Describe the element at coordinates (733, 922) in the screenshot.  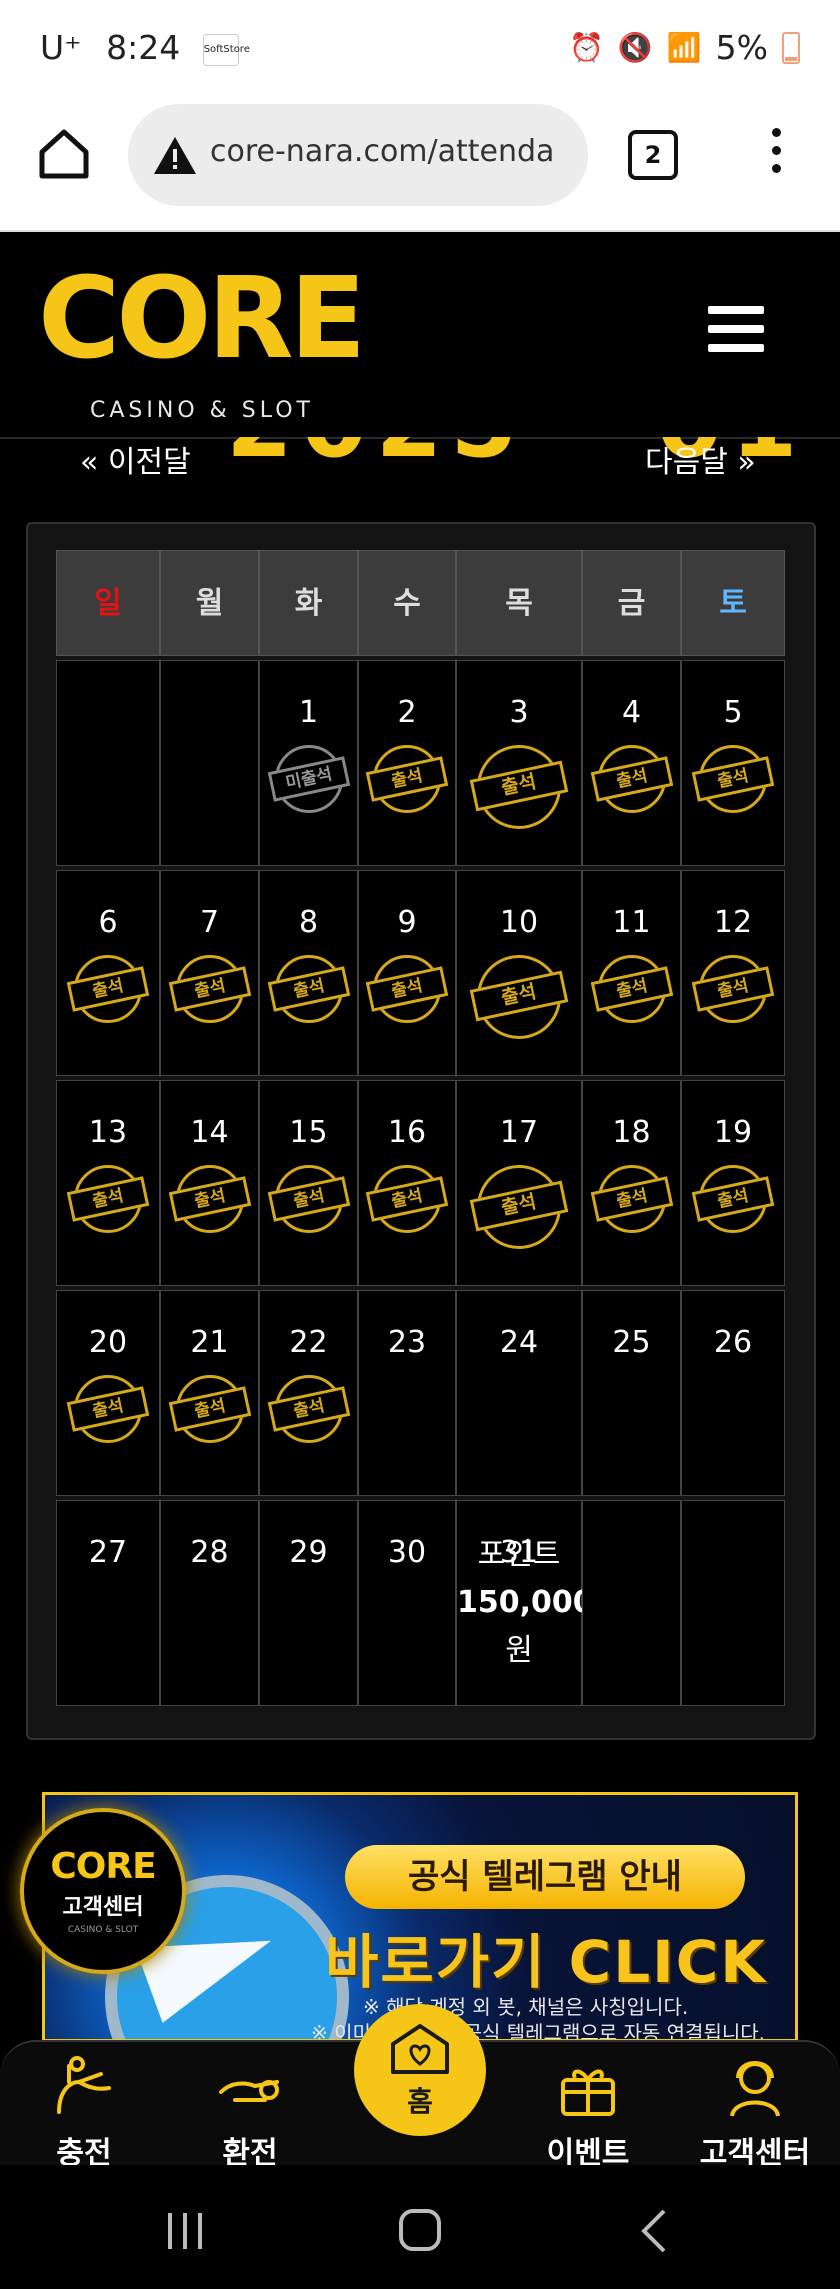
I see `day-number: 12` at that location.